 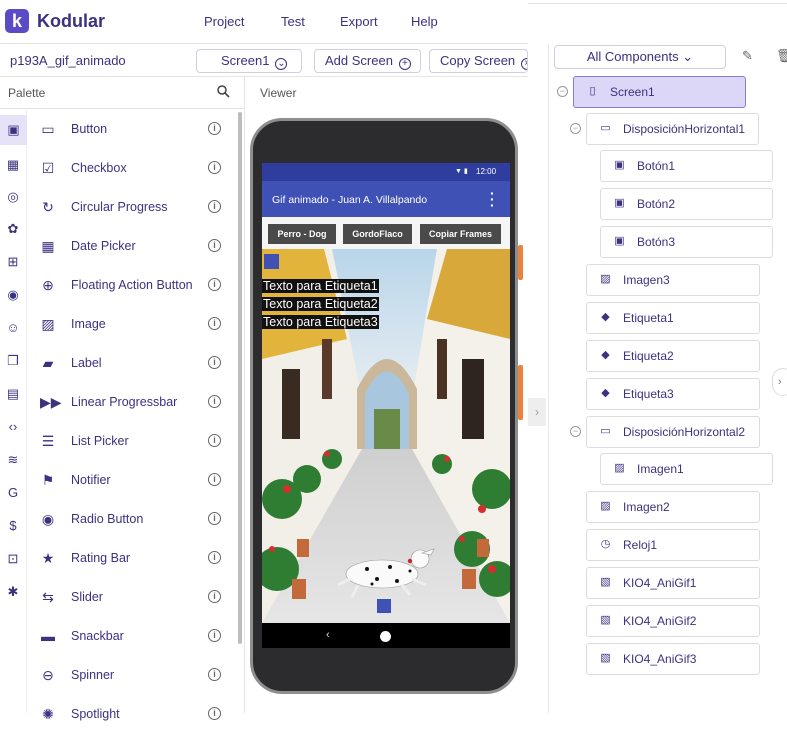 What do you see at coordinates (673, 356) in the screenshot?
I see `tree-node-etiqueta2: ◆ Etiqueta2` at bounding box center [673, 356].